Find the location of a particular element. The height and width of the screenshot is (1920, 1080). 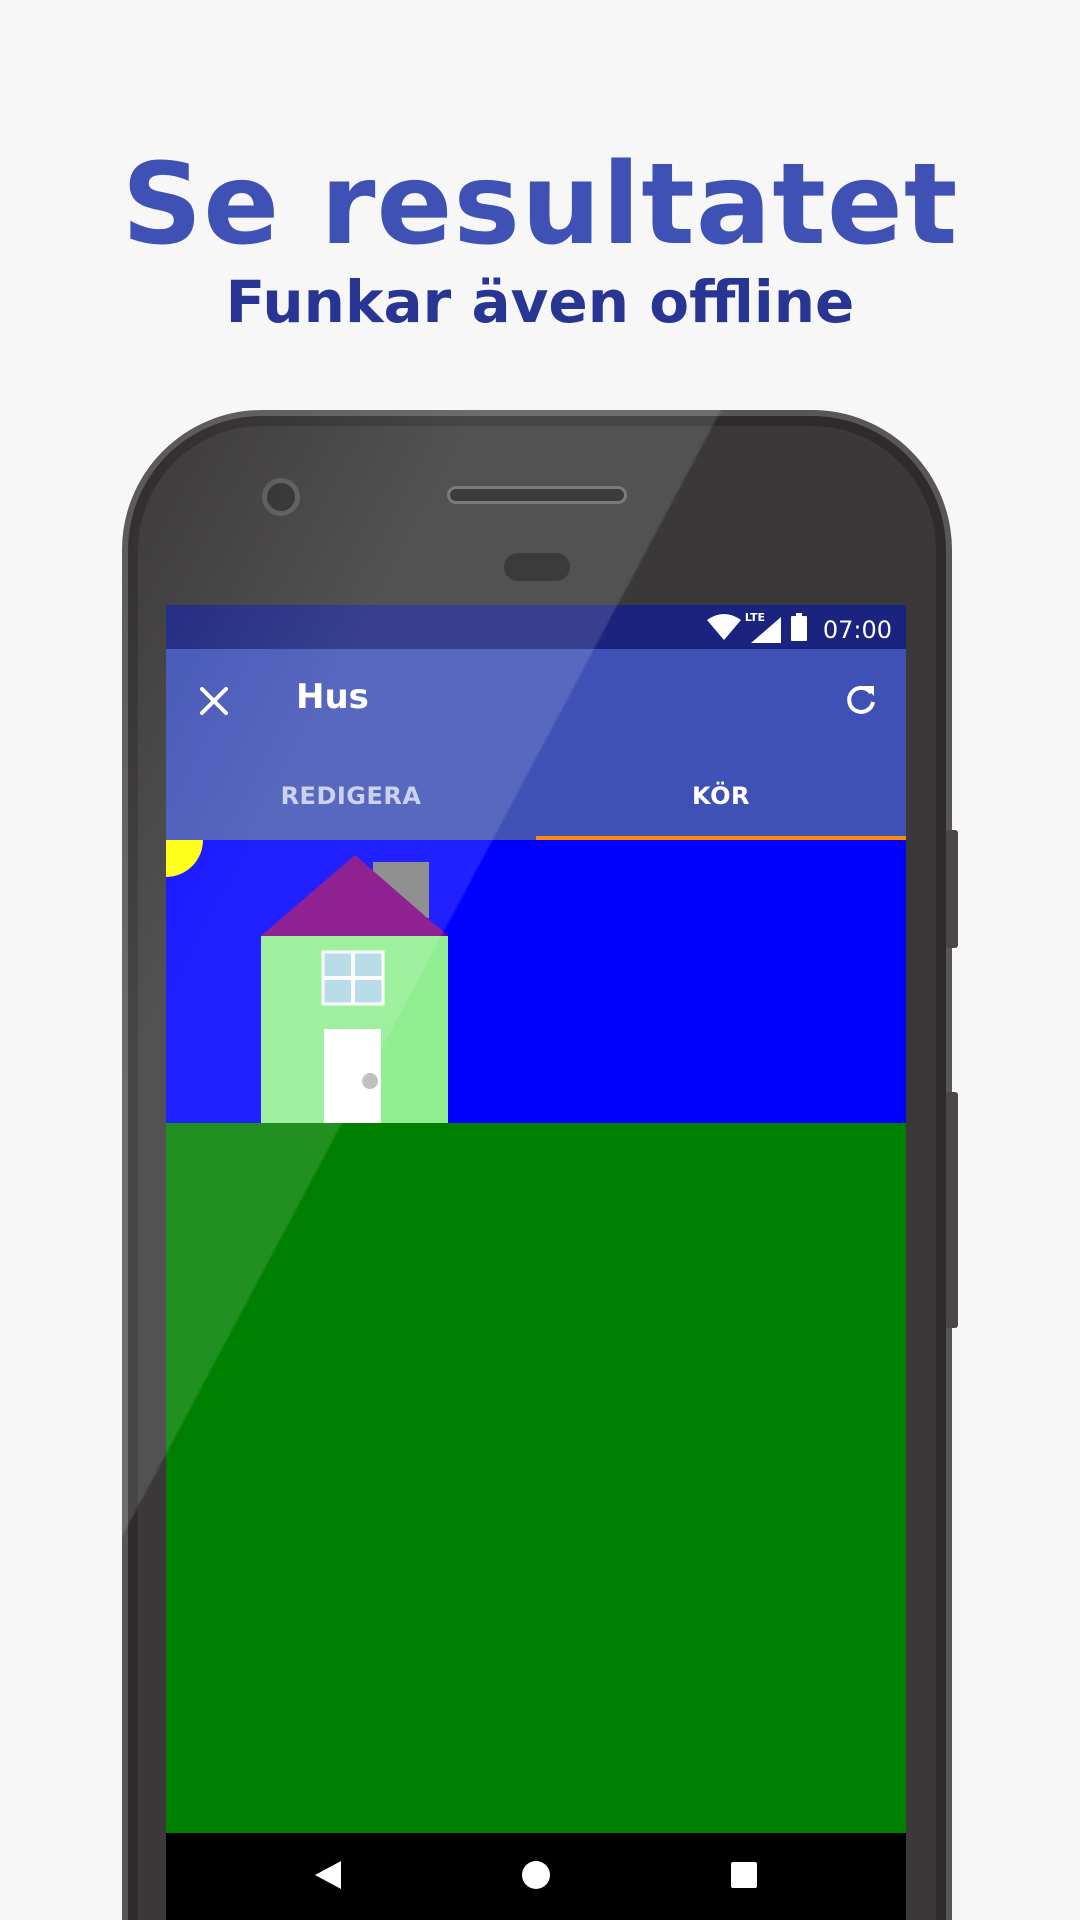

recents-button is located at coordinates (744, 1877).